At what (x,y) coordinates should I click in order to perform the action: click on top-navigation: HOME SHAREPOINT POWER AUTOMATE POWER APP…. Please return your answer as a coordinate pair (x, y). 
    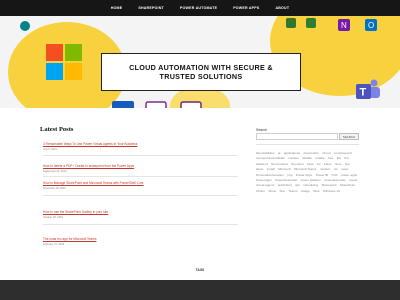
    Looking at the image, I should click on (200, 8).